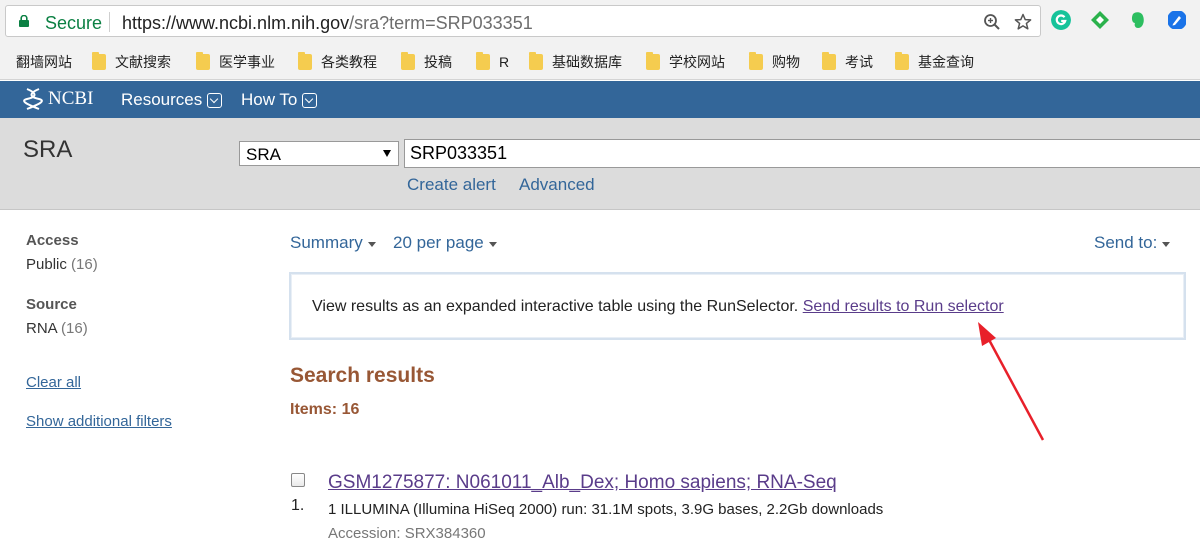 The image size is (1200, 549). I want to click on bookmark-folder: 医学事业, so click(235, 62).